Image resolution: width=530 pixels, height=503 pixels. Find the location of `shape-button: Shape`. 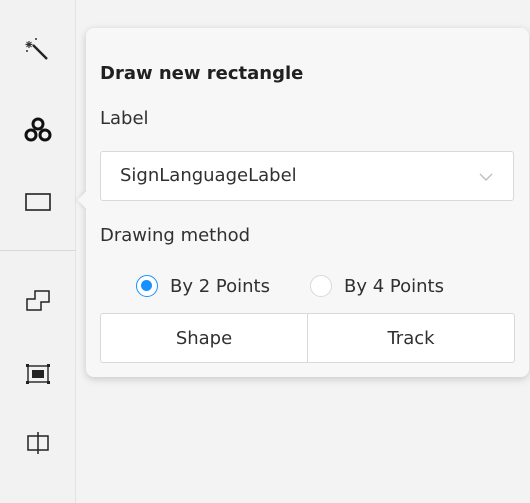

shape-button: Shape is located at coordinates (204, 338).